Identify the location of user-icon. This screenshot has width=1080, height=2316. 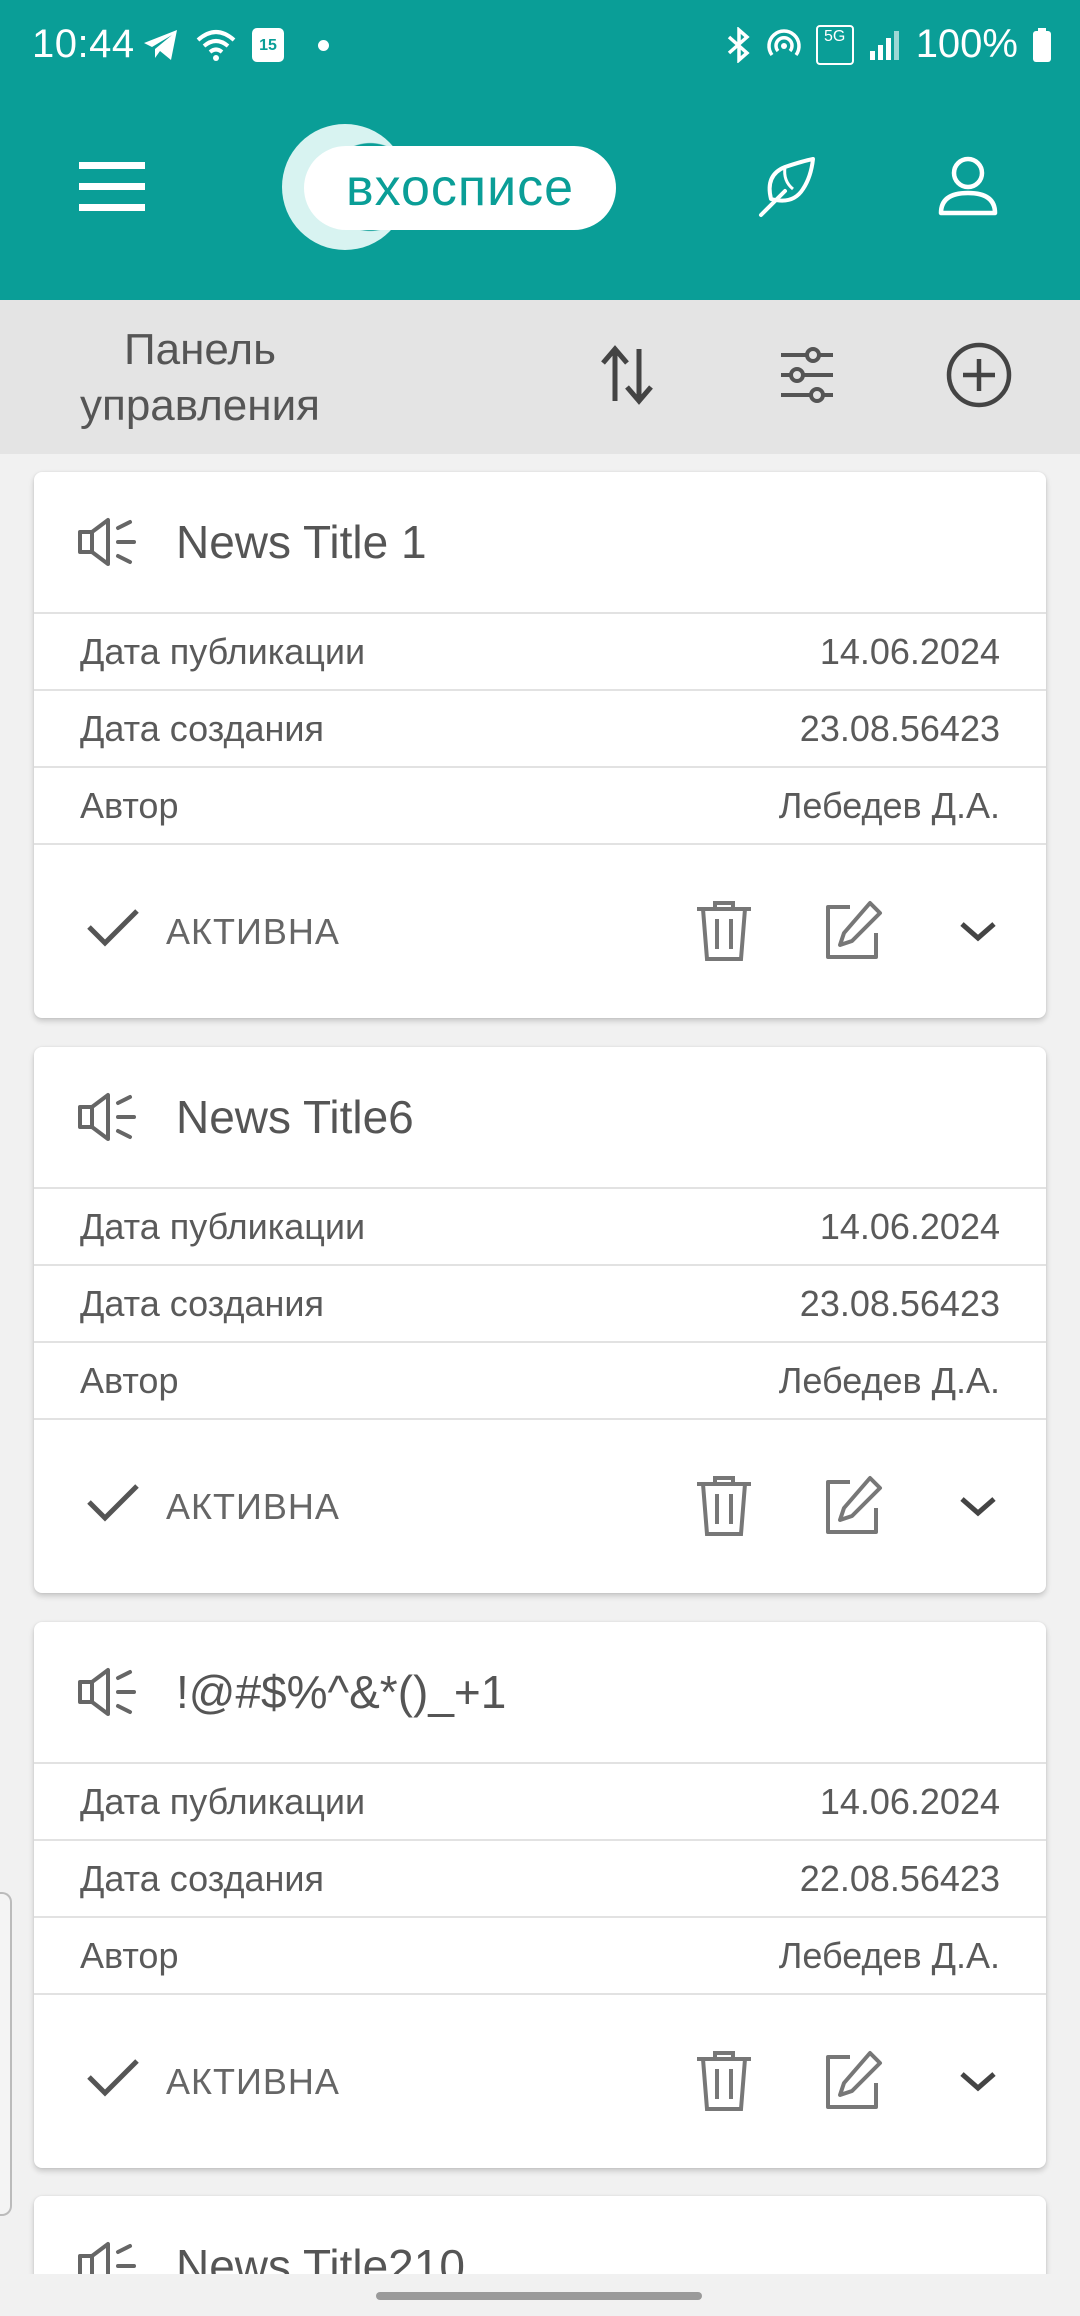
(968, 188).